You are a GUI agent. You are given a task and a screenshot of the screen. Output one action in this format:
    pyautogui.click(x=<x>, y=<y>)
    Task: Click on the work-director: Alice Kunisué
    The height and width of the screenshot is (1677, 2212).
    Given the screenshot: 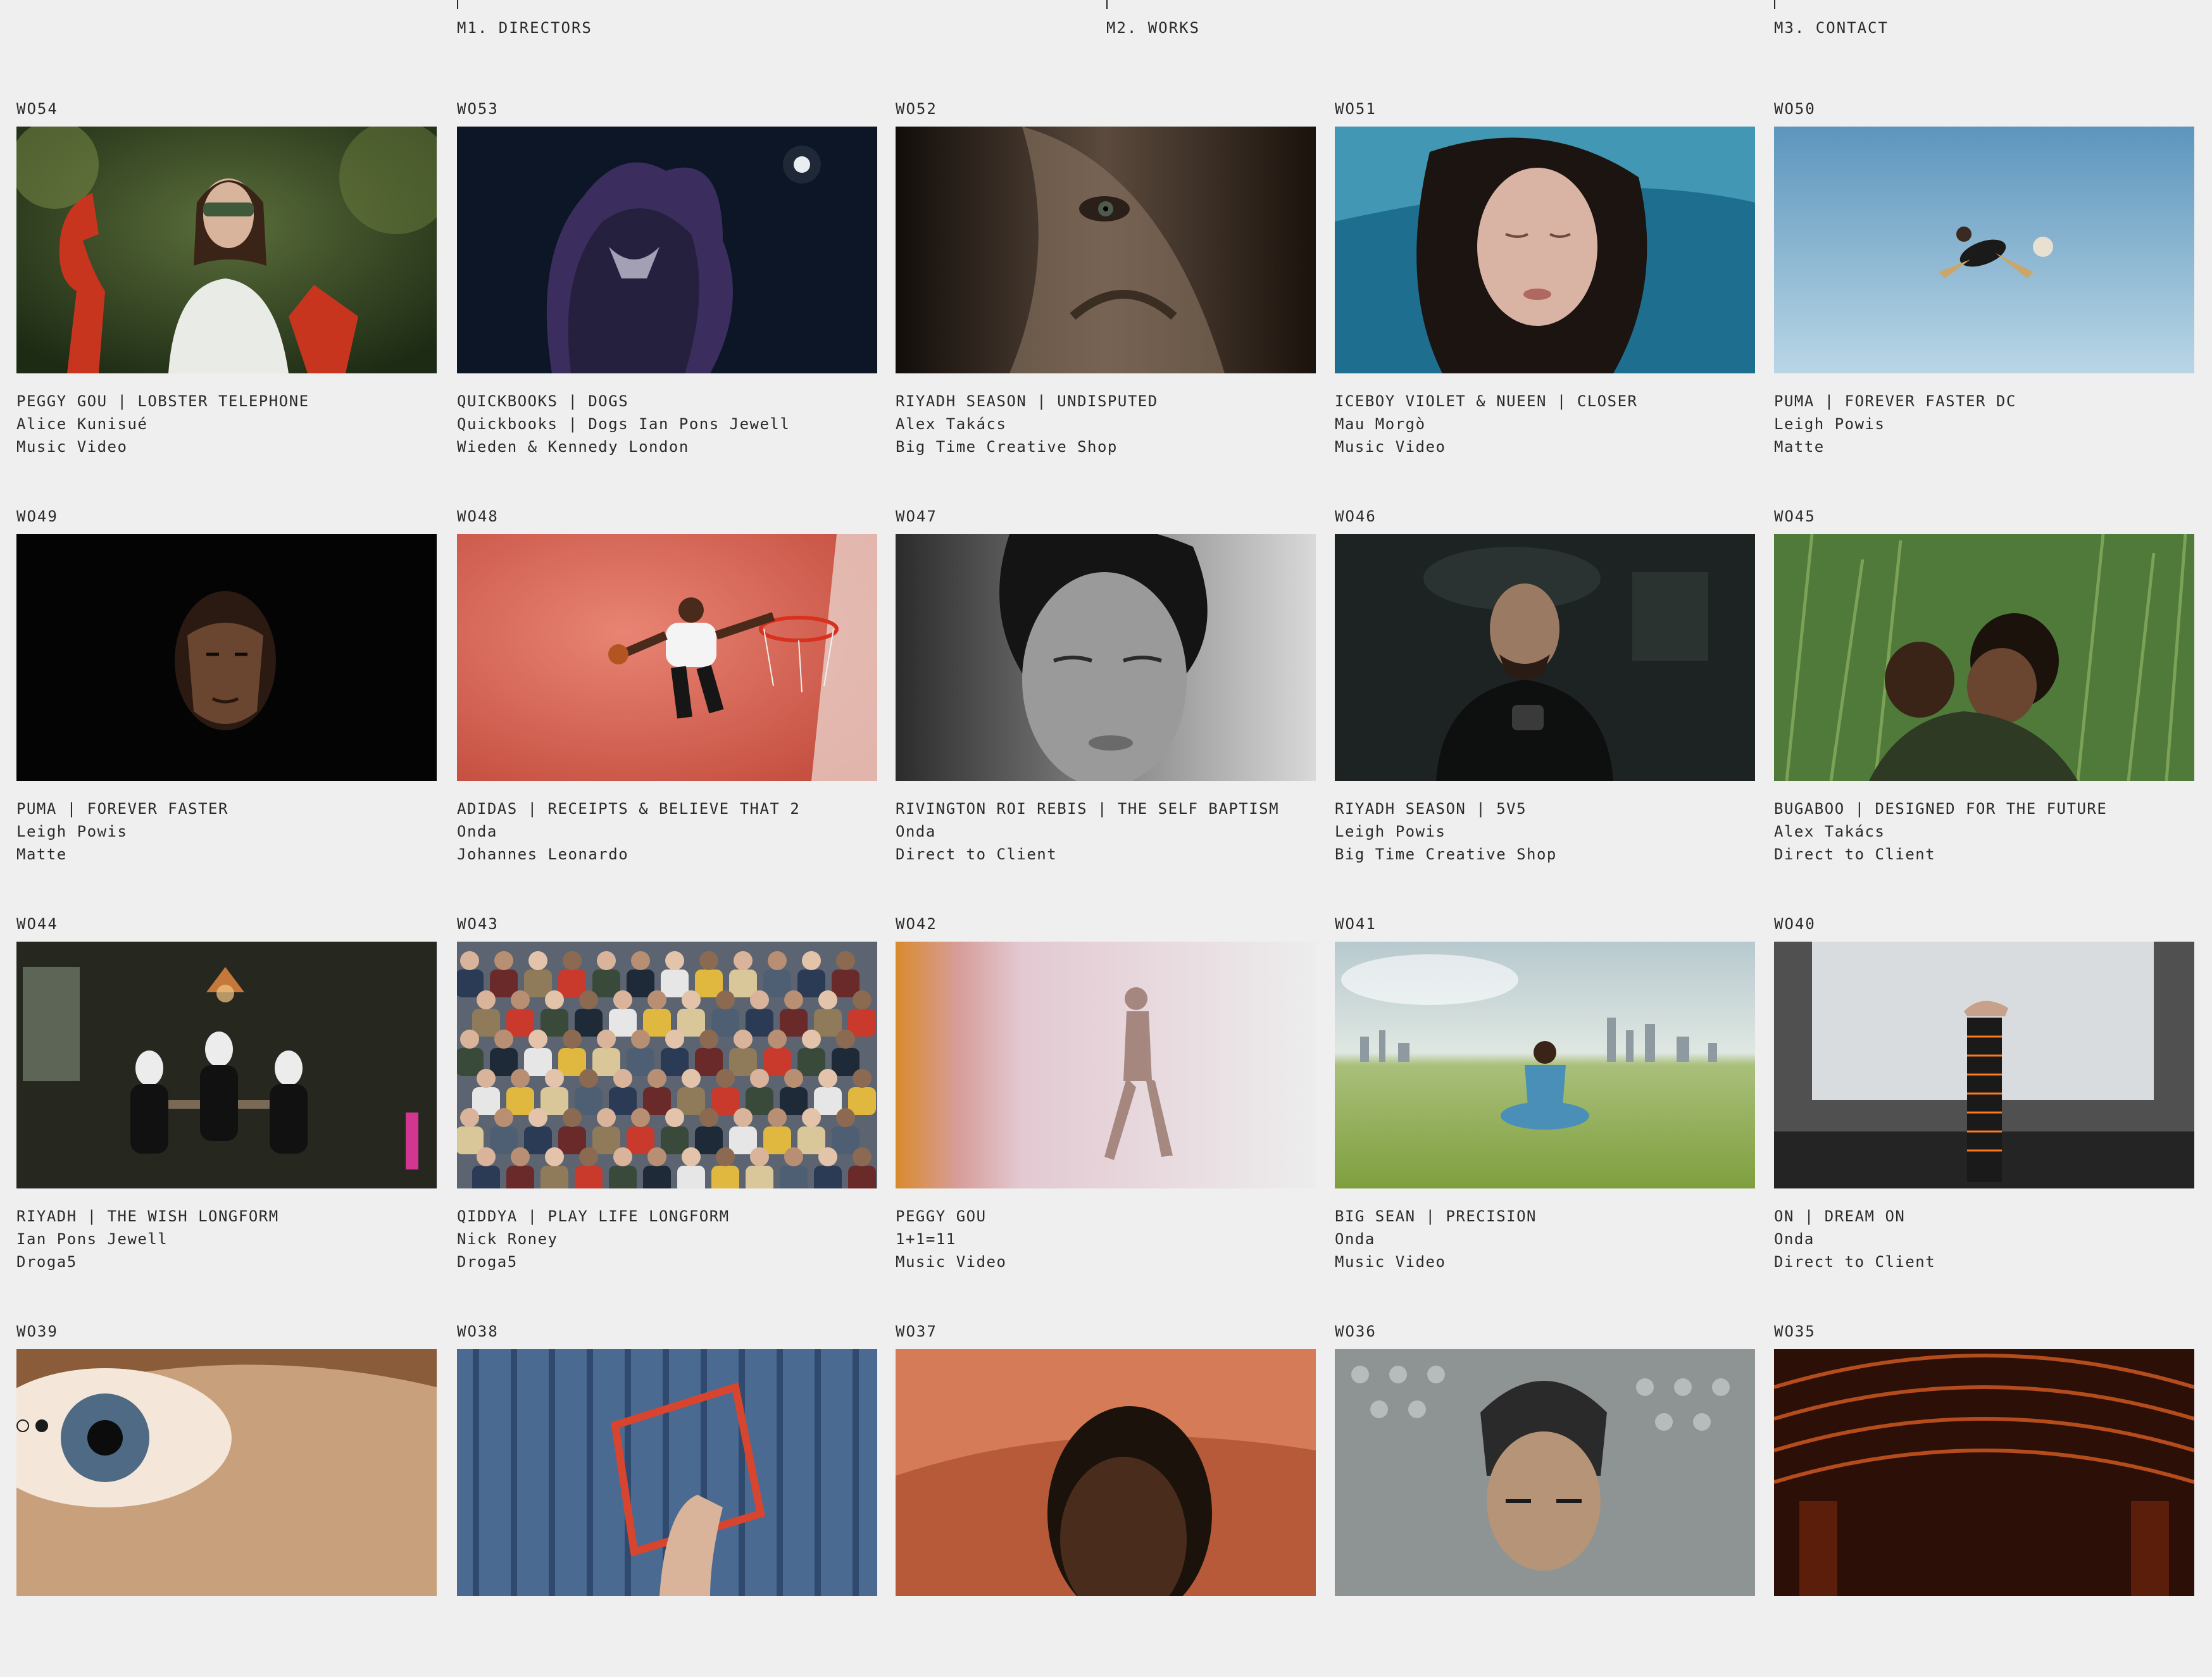 What is the action you would take?
    pyautogui.click(x=82, y=424)
    